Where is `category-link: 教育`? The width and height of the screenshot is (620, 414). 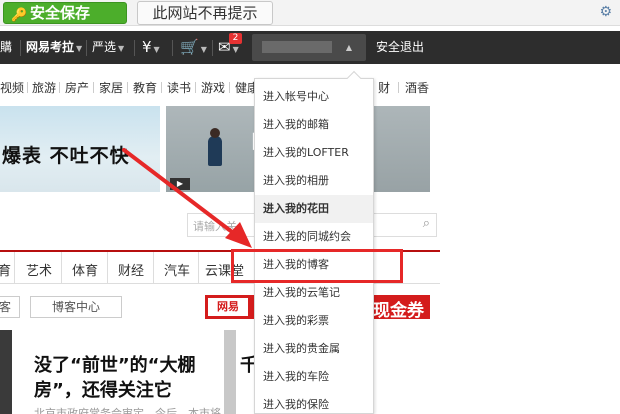
category-link: 教育 is located at coordinates (145, 87).